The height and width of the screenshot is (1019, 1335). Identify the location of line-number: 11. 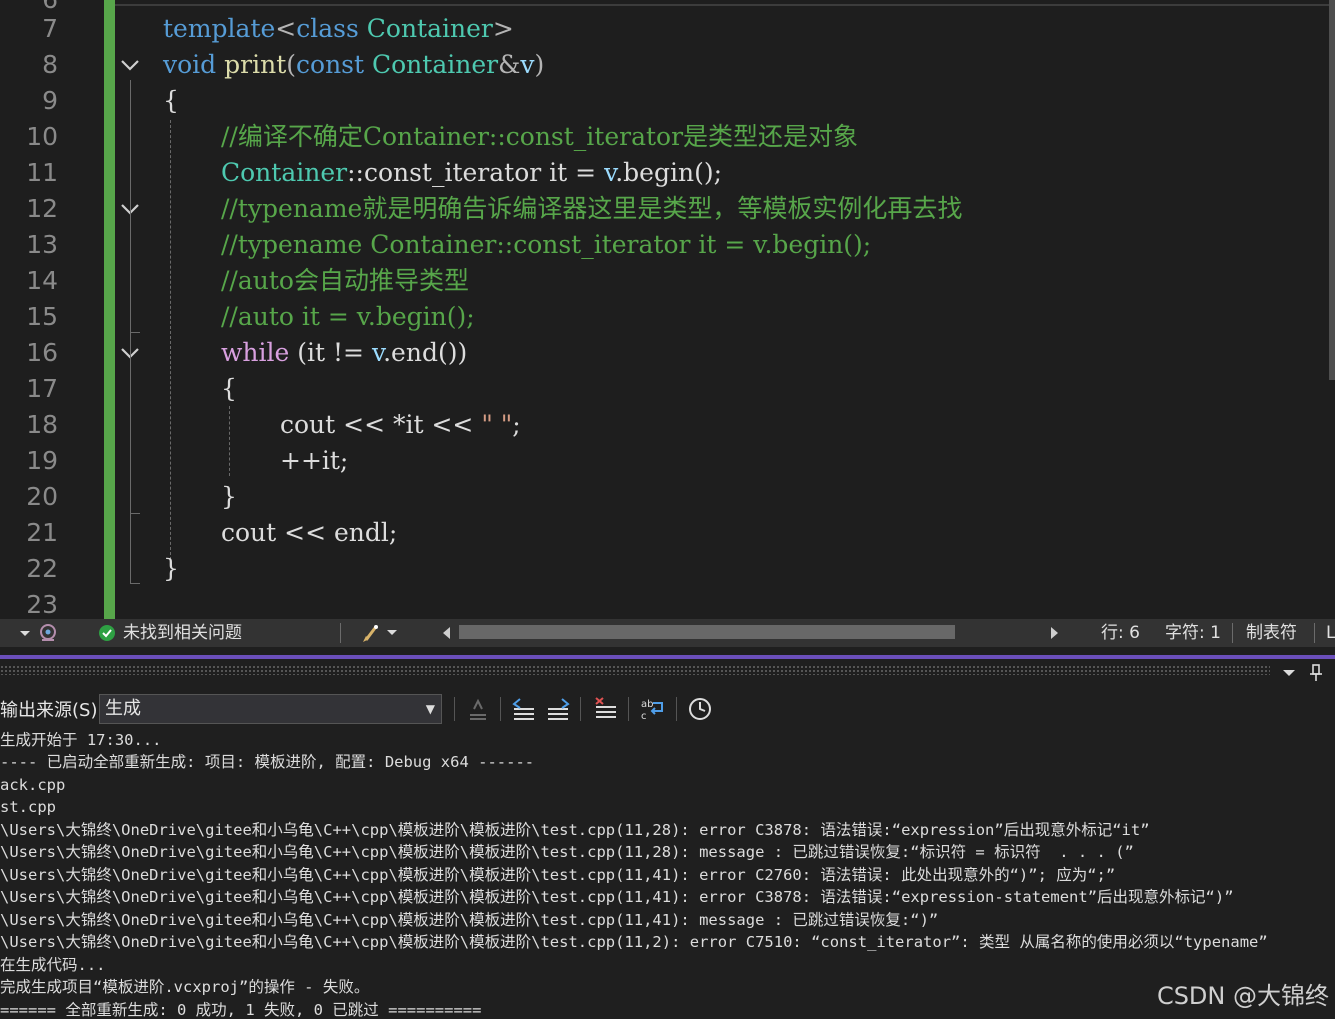
(42, 172).